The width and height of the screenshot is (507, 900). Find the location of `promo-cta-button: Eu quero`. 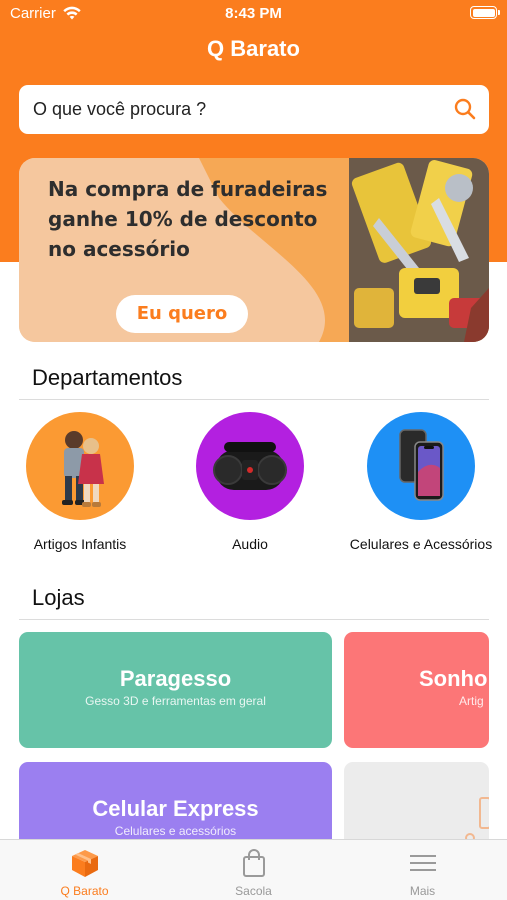

promo-cta-button: Eu quero is located at coordinates (182, 314).